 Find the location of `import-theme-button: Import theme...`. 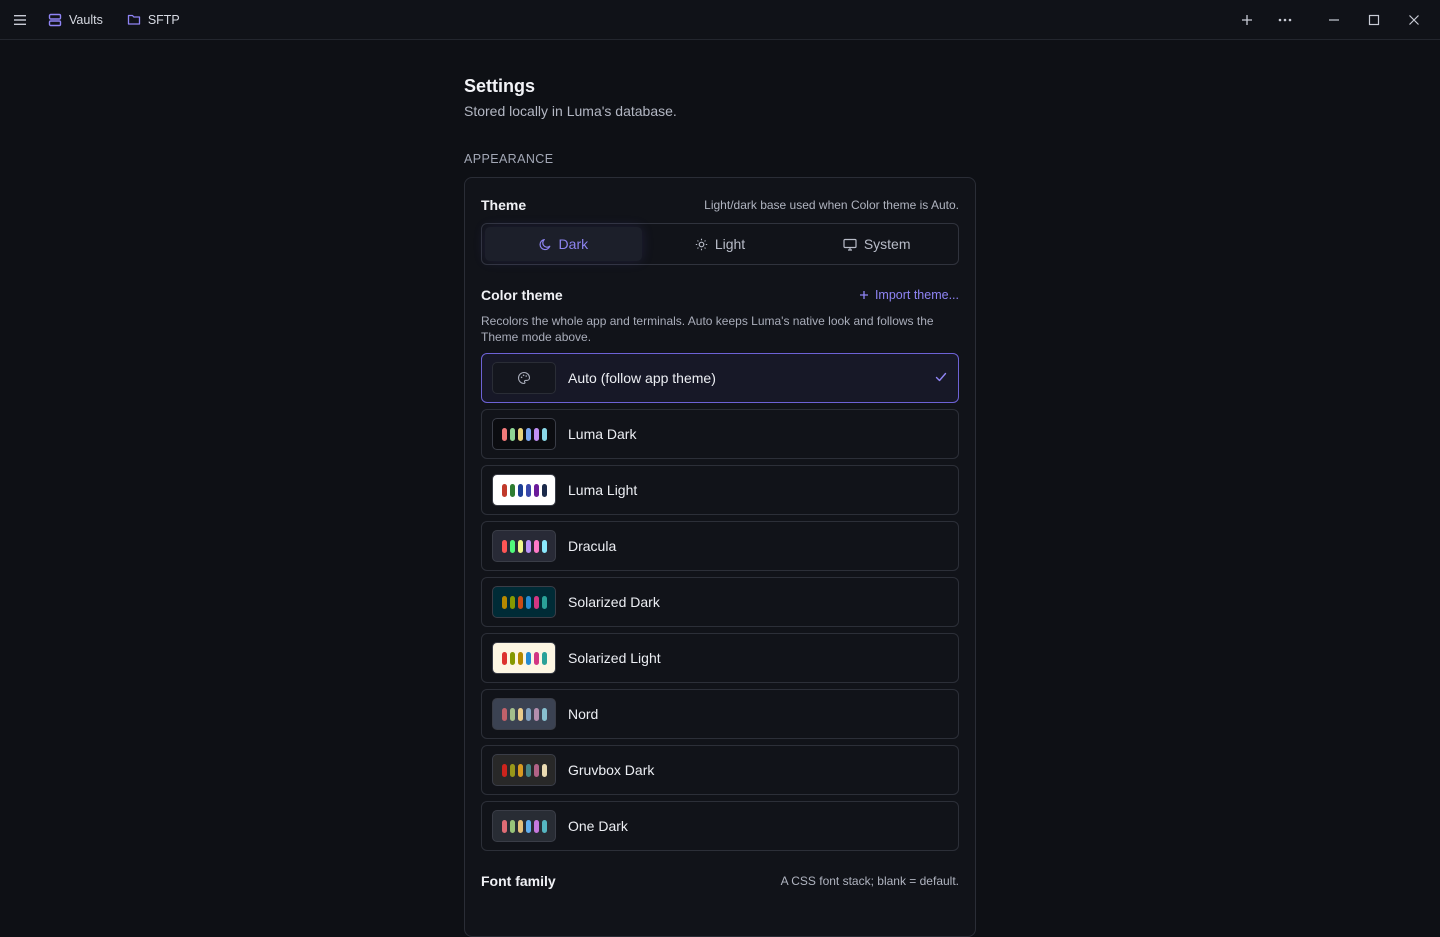

import-theme-button: Import theme... is located at coordinates (909, 295).